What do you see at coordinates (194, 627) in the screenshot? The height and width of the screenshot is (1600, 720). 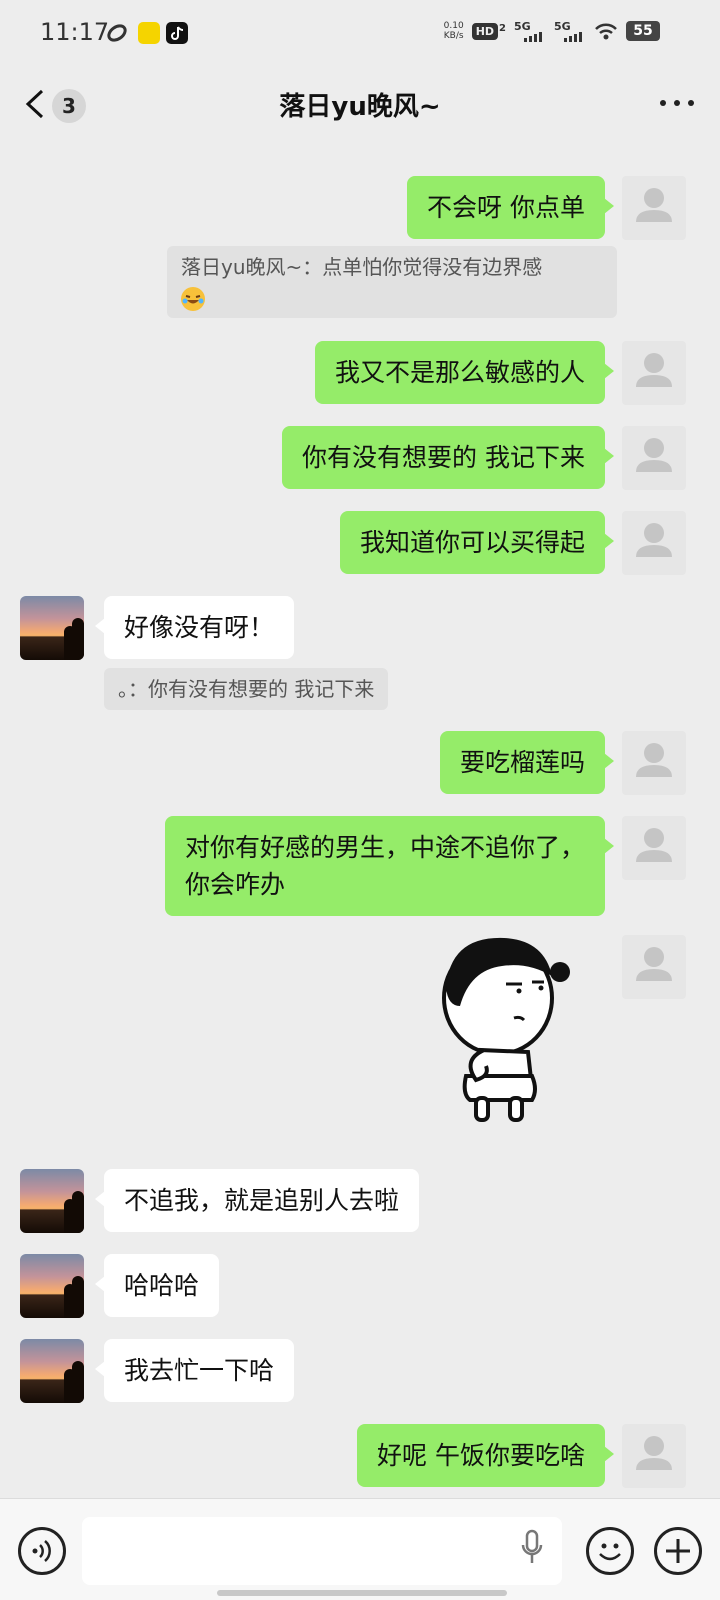 I see `message-bubble-incoming: 好像没有呀！` at bounding box center [194, 627].